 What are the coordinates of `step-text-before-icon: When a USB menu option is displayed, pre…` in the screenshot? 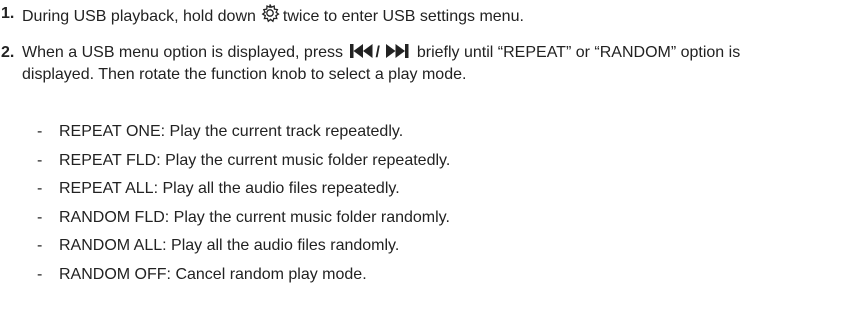 It's located at (183, 52).